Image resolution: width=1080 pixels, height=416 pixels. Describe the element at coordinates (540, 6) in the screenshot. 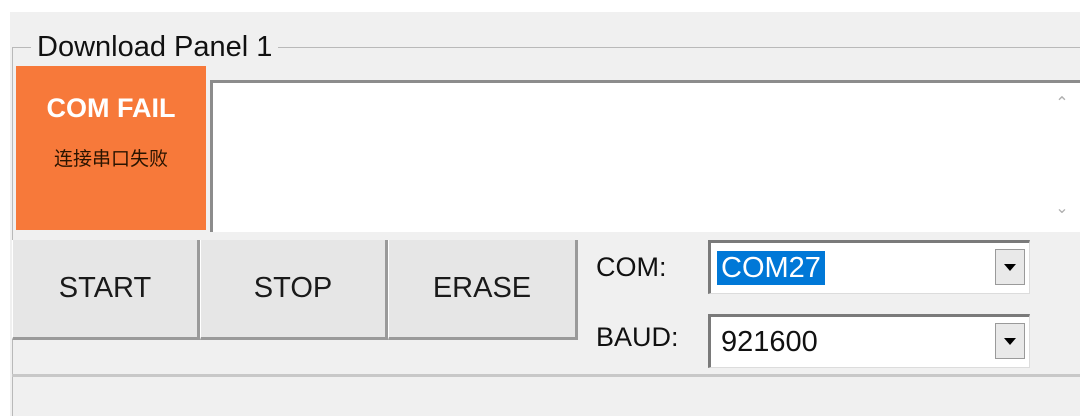

I see `window-top-edge` at that location.